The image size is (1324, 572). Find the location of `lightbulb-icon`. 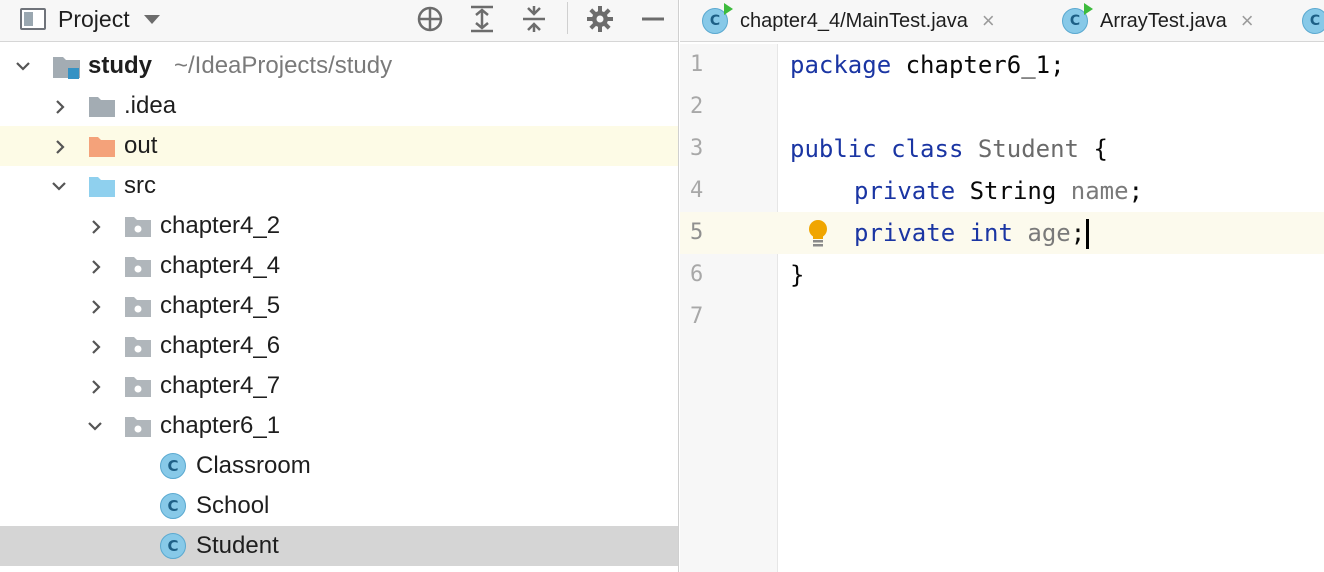

lightbulb-icon is located at coordinates (818, 234).